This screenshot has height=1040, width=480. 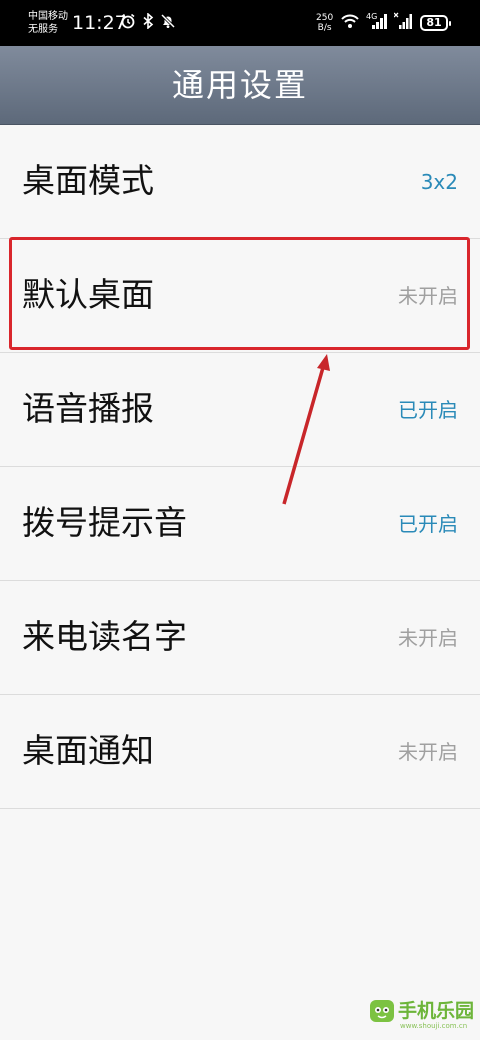 I want to click on setting-desktop-mode: 桌面模式 3x2, so click(x=240, y=182).